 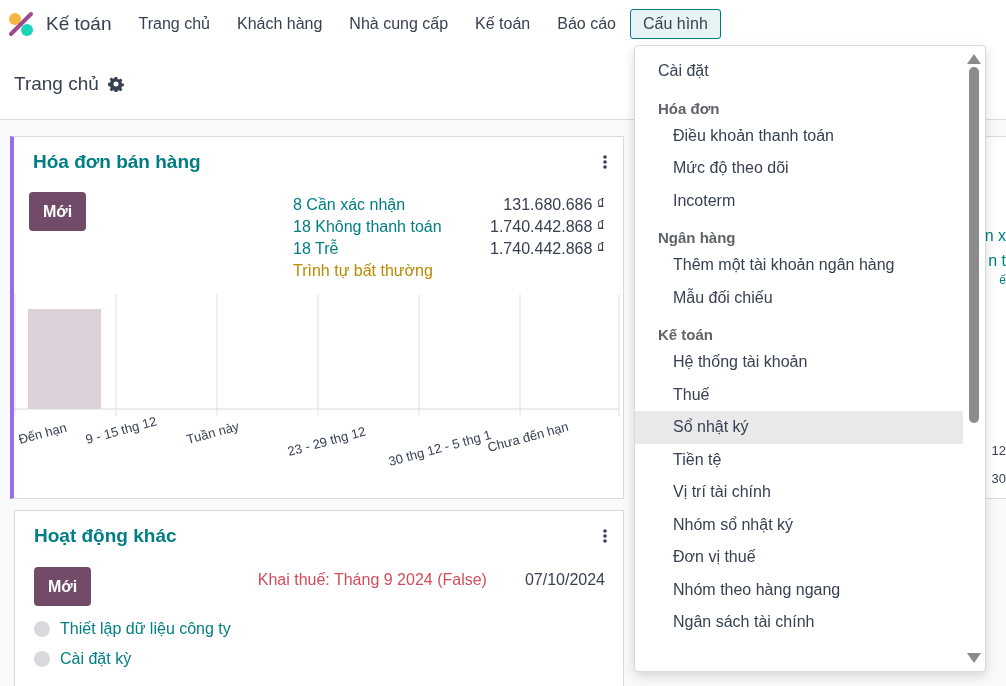 What do you see at coordinates (997, 261) in the screenshot?
I see `partial-text: n t` at bounding box center [997, 261].